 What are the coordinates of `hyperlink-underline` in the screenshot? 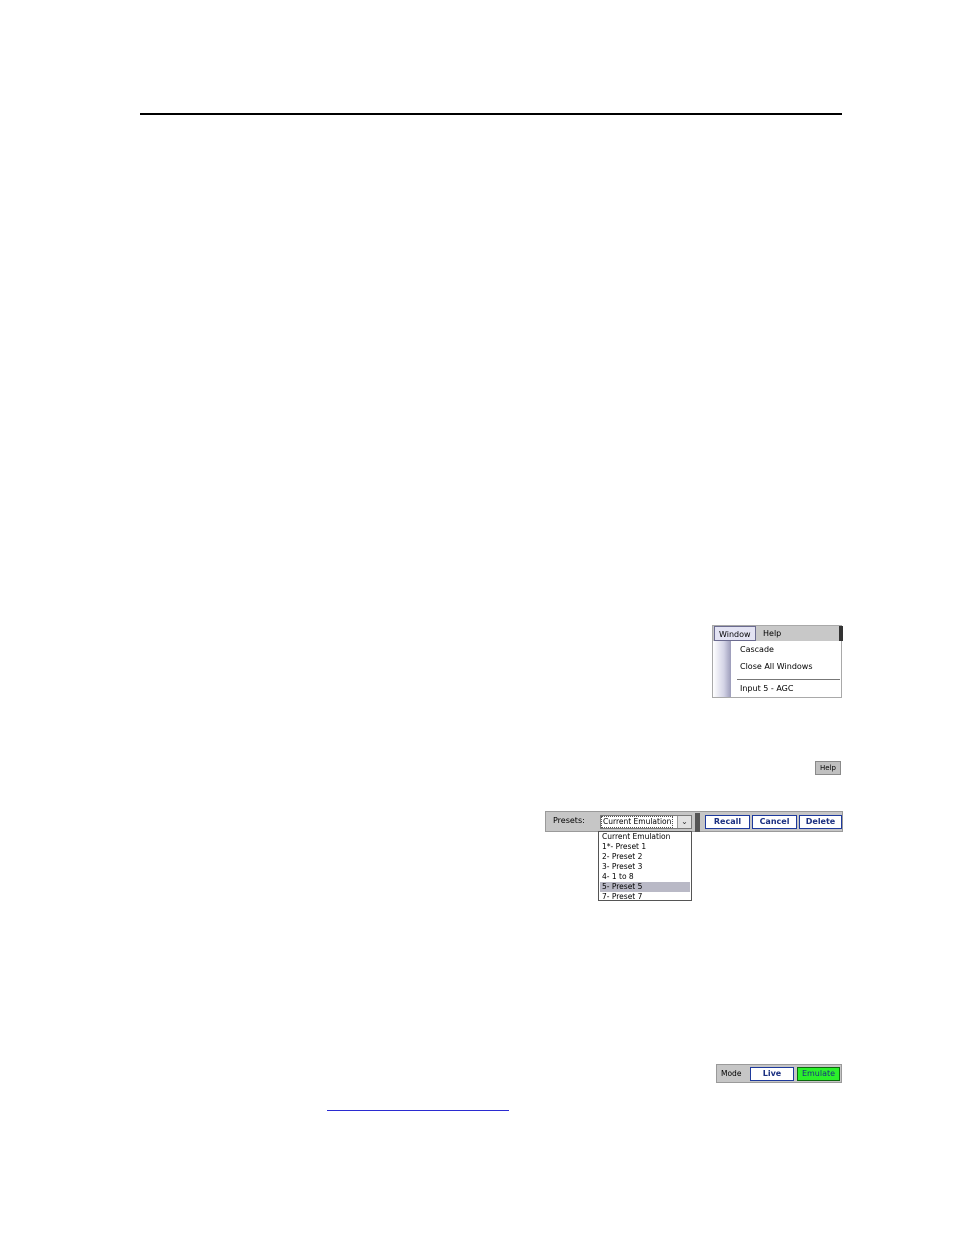 It's located at (418, 1110).